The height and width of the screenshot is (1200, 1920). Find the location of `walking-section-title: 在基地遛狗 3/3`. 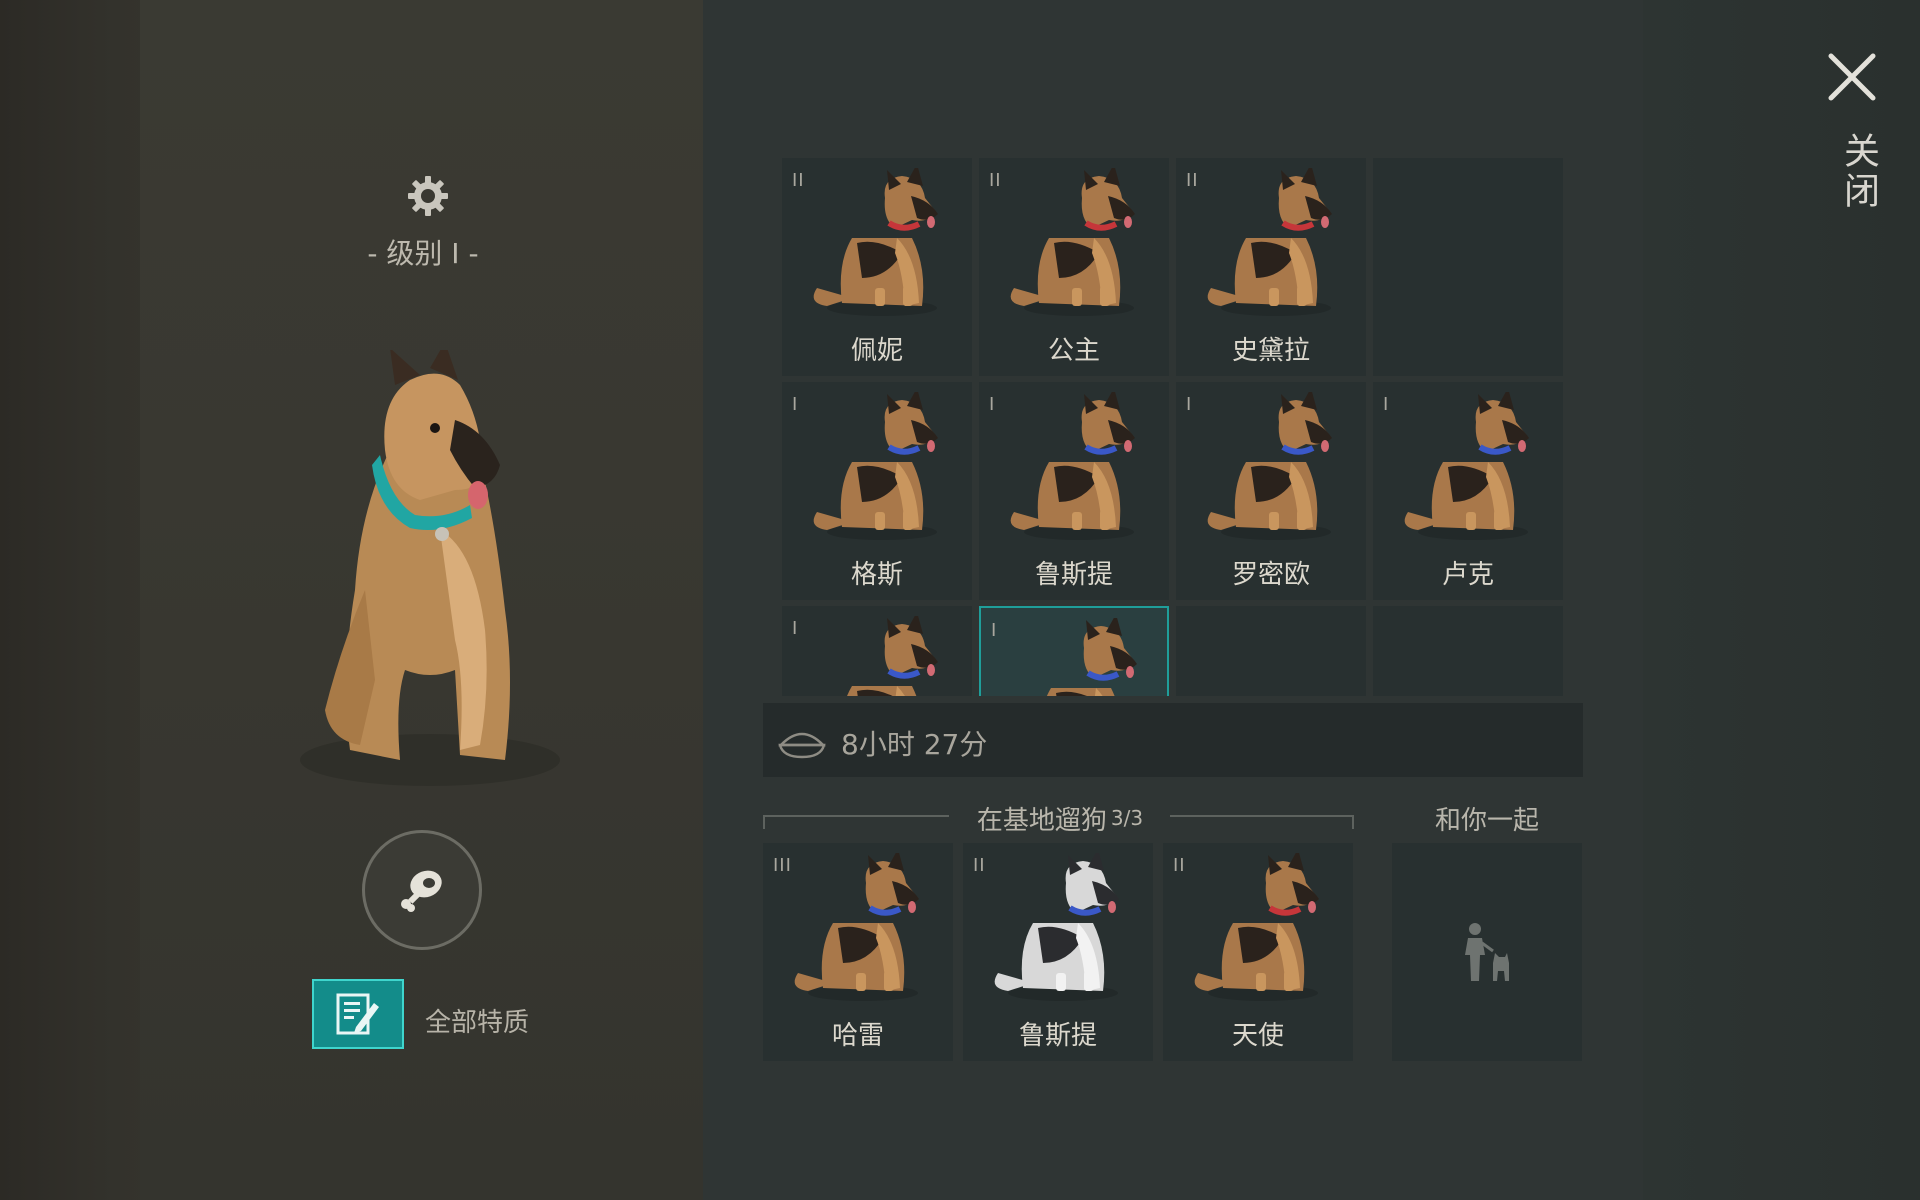

walking-section-title: 在基地遛狗 3/3 is located at coordinates (1060, 818).